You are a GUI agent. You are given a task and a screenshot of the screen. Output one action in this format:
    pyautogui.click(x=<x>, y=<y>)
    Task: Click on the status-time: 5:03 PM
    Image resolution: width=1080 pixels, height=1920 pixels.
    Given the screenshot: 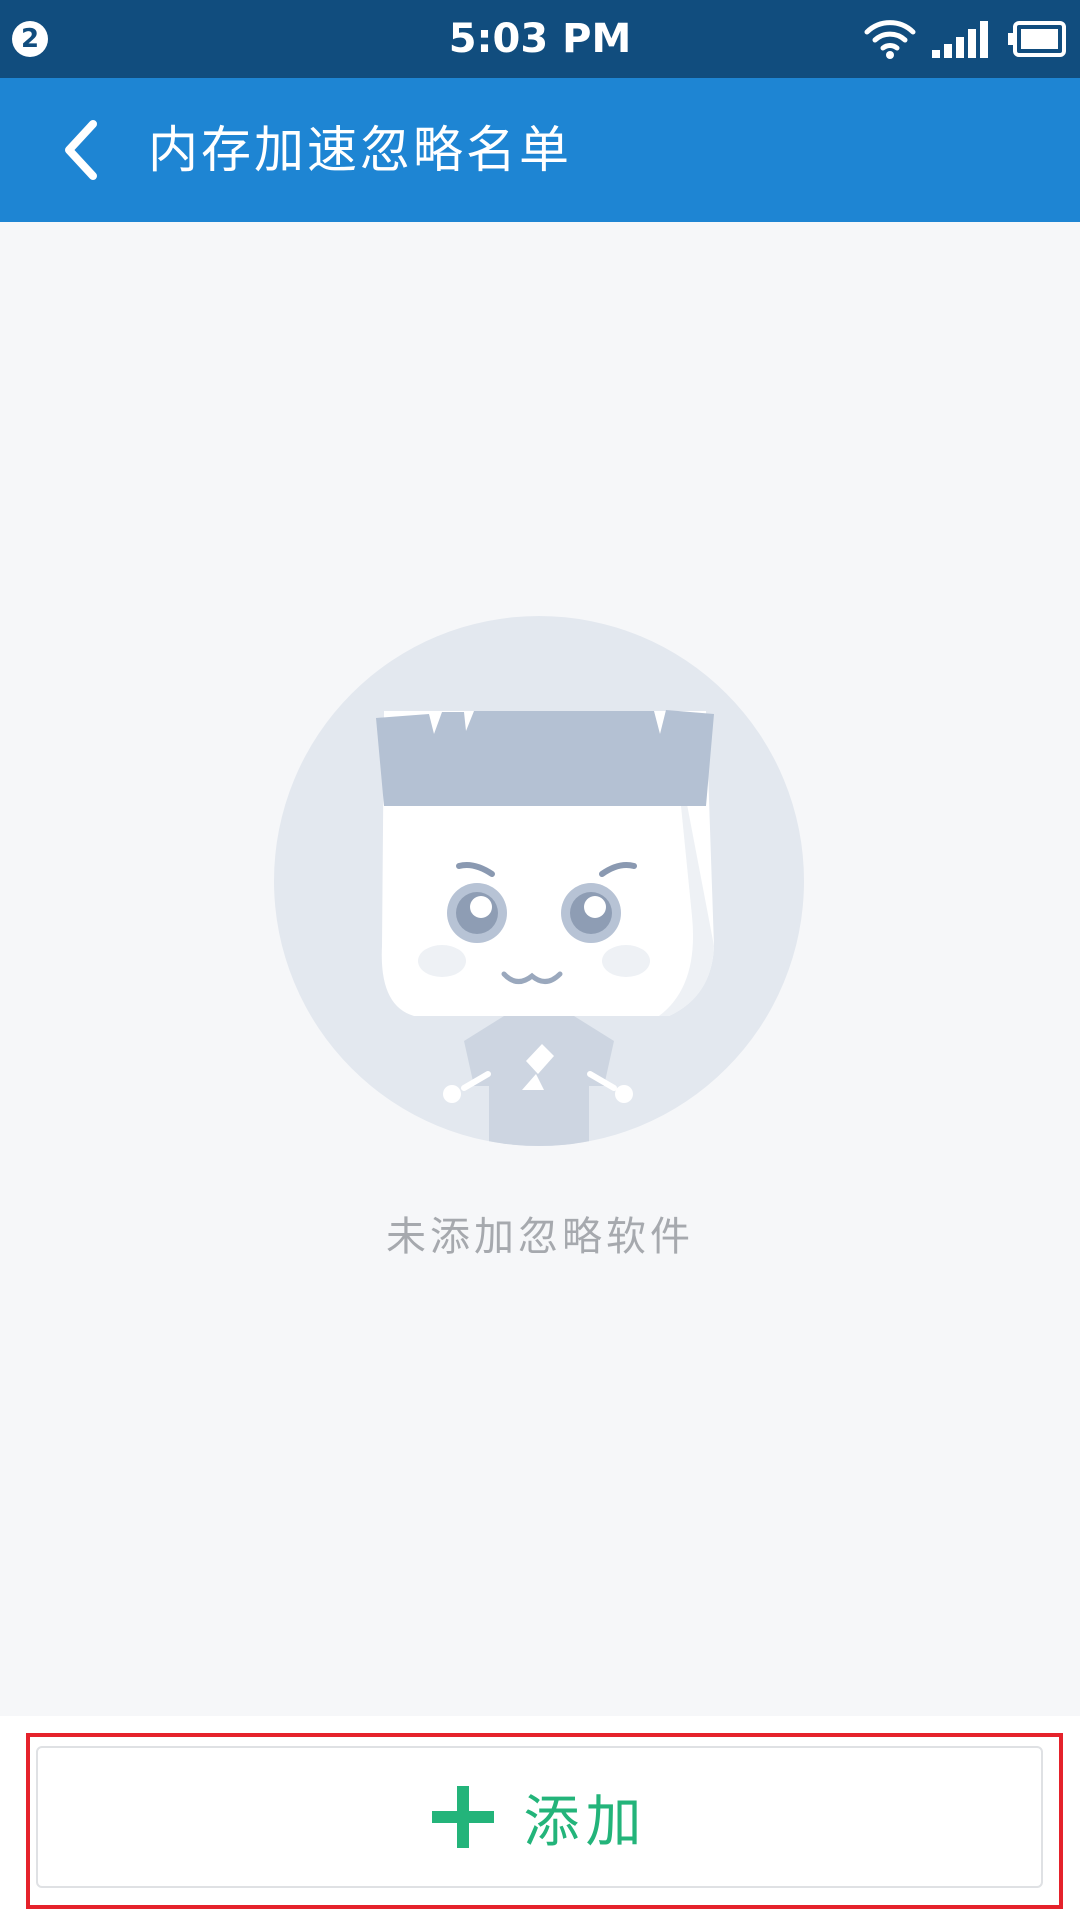 What is the action you would take?
    pyautogui.click(x=540, y=39)
    